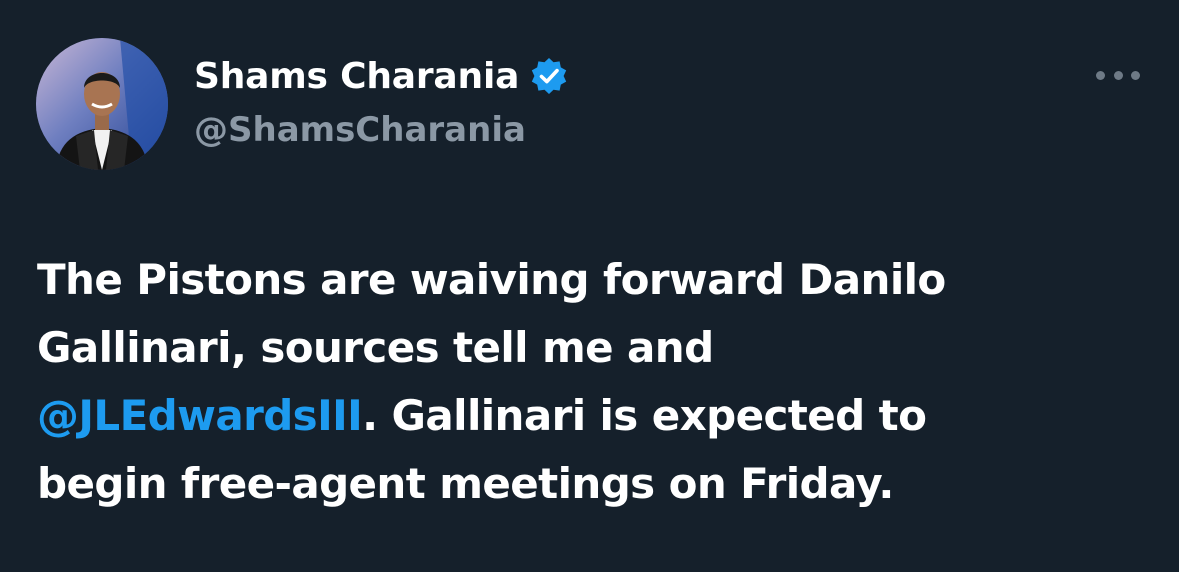 This screenshot has height=572, width=1179. What do you see at coordinates (549, 76) in the screenshot?
I see `verified-badge-icon` at bounding box center [549, 76].